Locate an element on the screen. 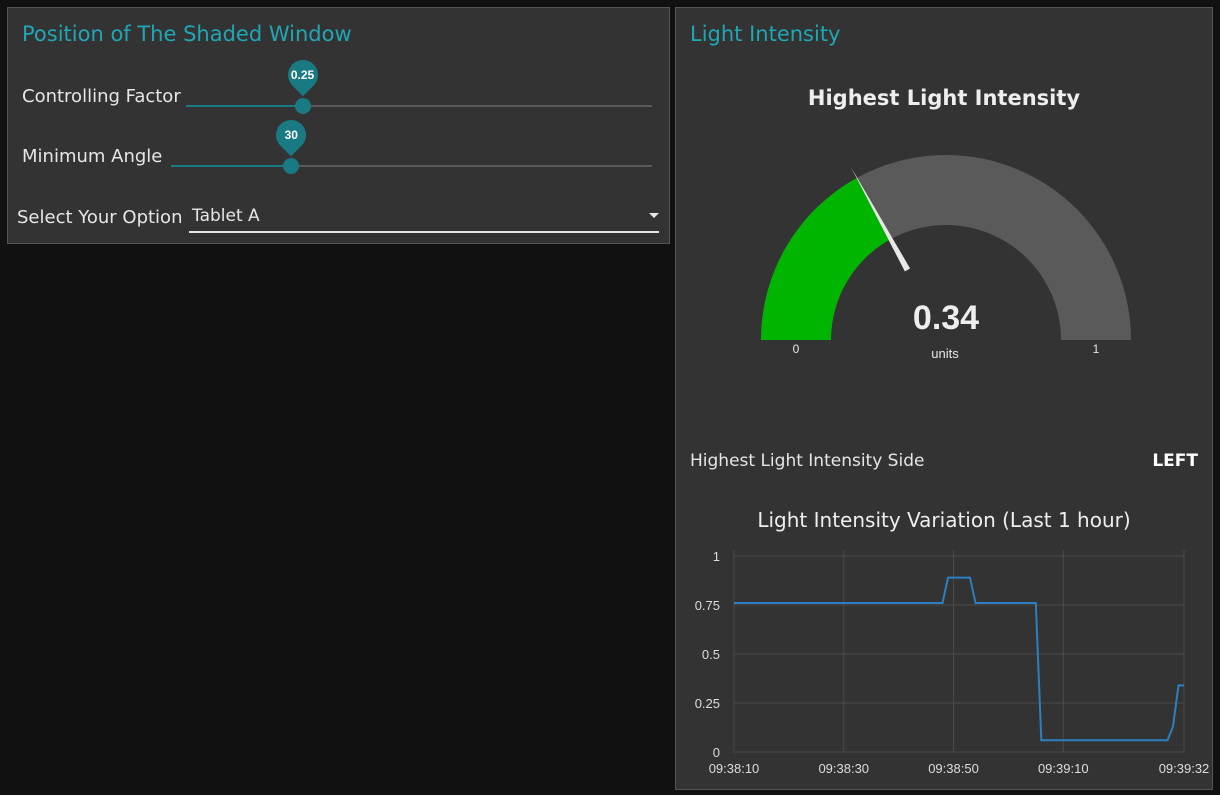 This screenshot has height=795, width=1220. y-tick-label: 1 is located at coordinates (716, 556).